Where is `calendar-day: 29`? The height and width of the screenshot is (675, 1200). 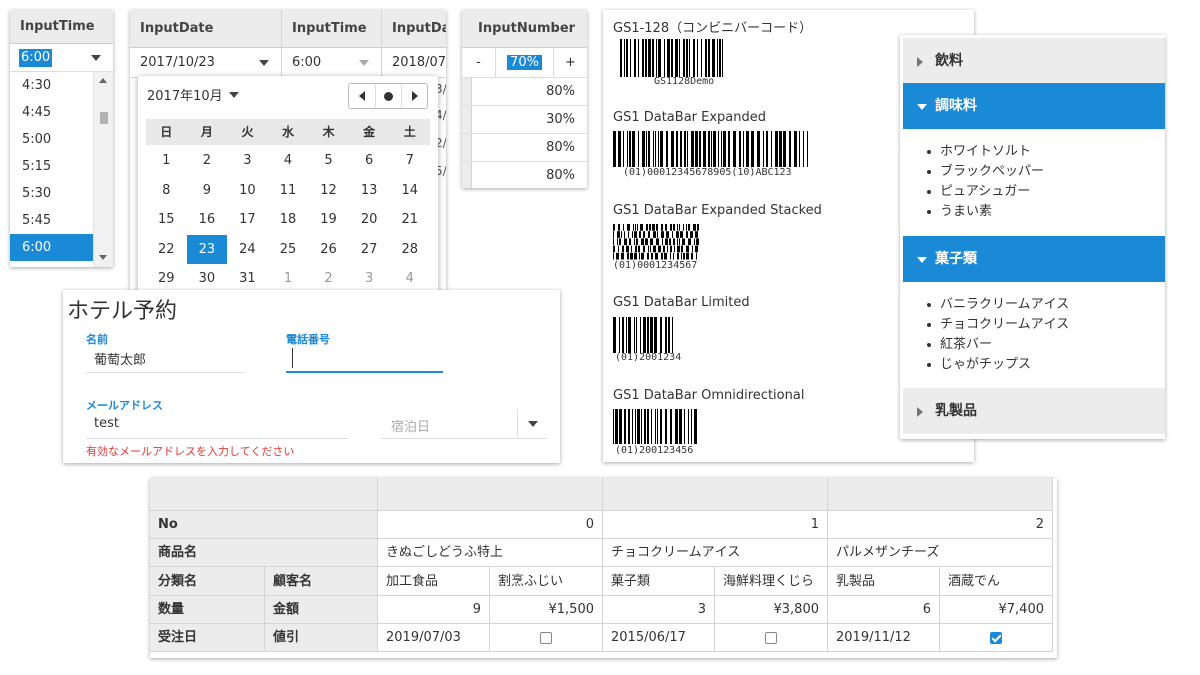 calendar-day: 29 is located at coordinates (166, 278).